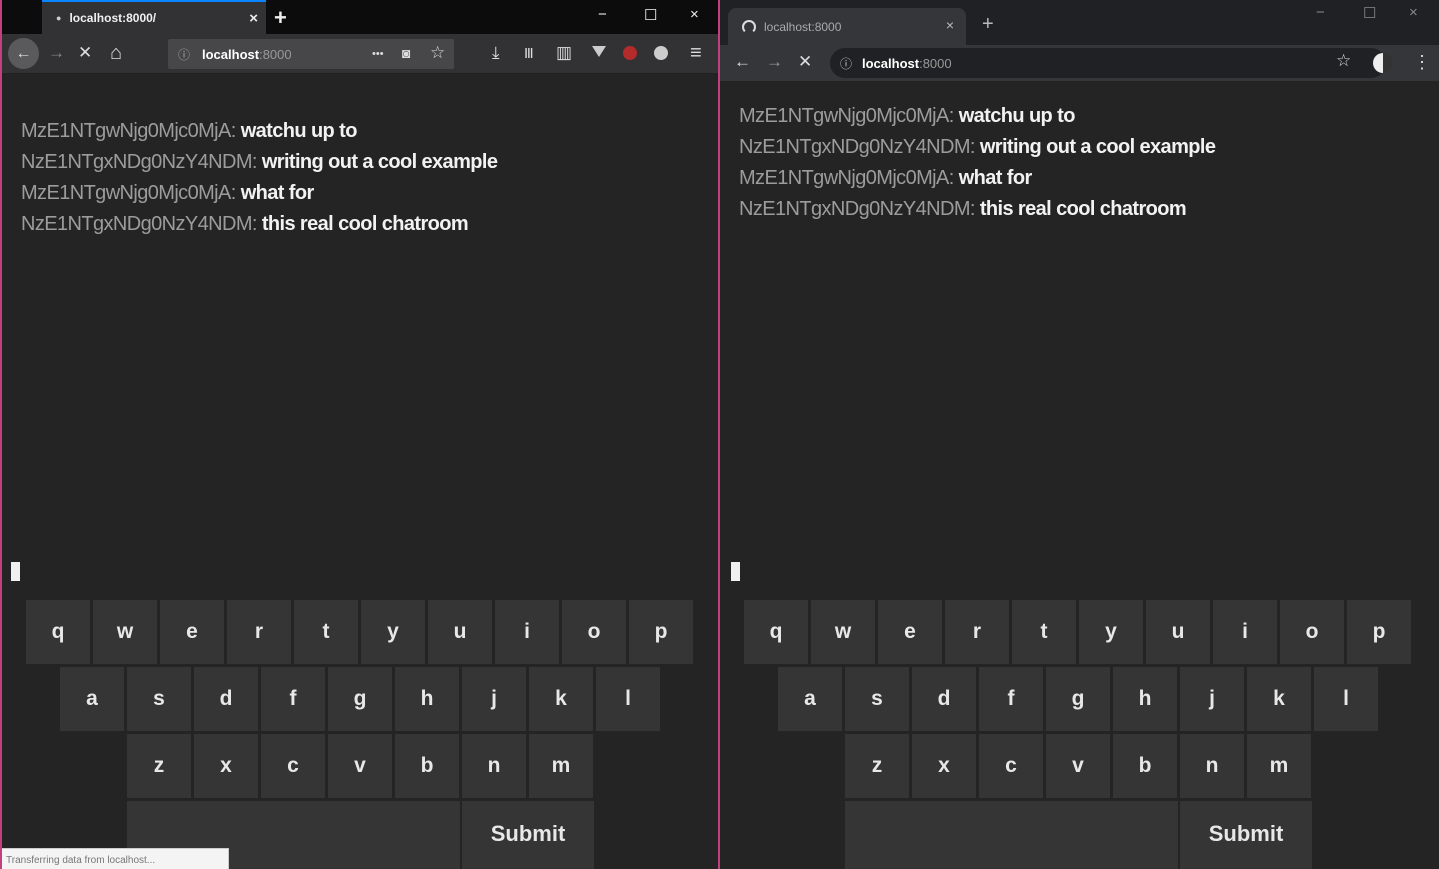 Image resolution: width=1439 pixels, height=869 pixels. Describe the element at coordinates (1011, 835) in the screenshot. I see `space-bar` at that location.